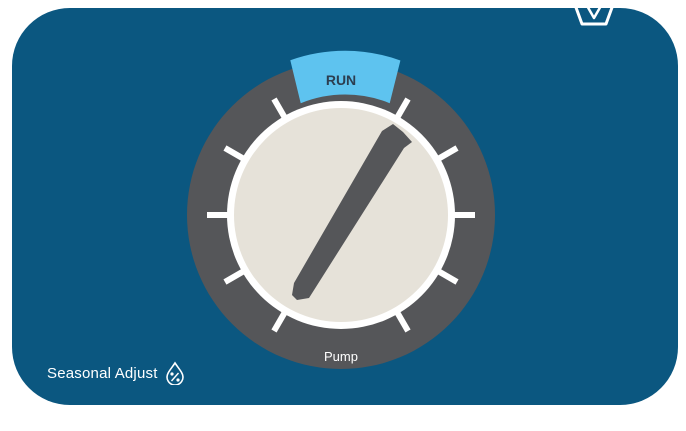 This screenshot has height=431, width=686. I want to click on seasonal-adjust-label: Seasonal Adjust, so click(102, 373).